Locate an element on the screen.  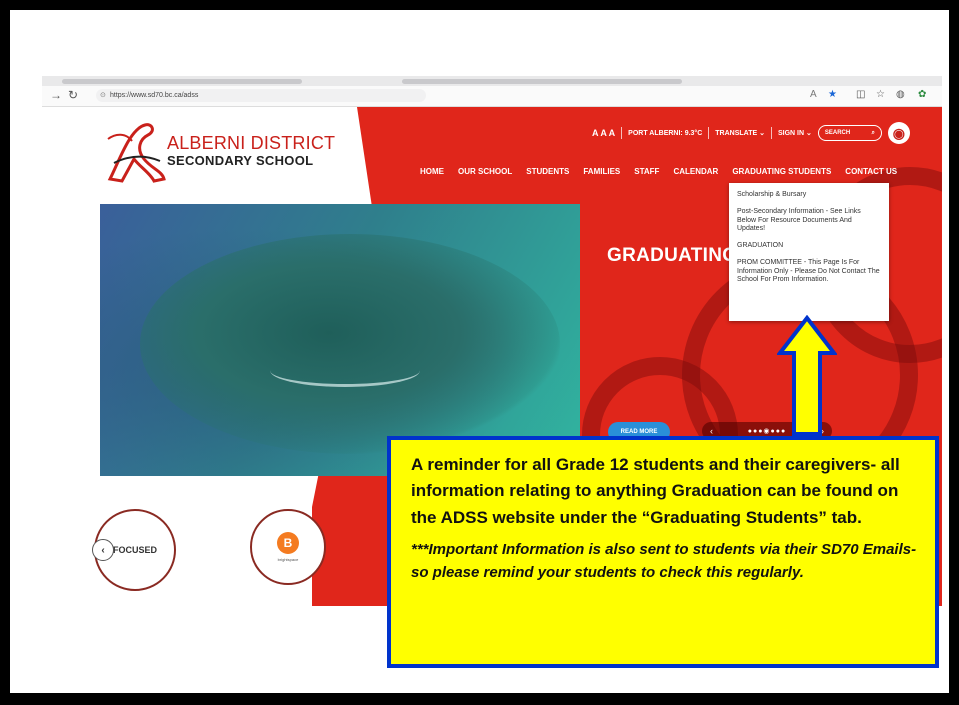
sign-in-menu: SIGN IN ⌄ is located at coordinates (795, 133).